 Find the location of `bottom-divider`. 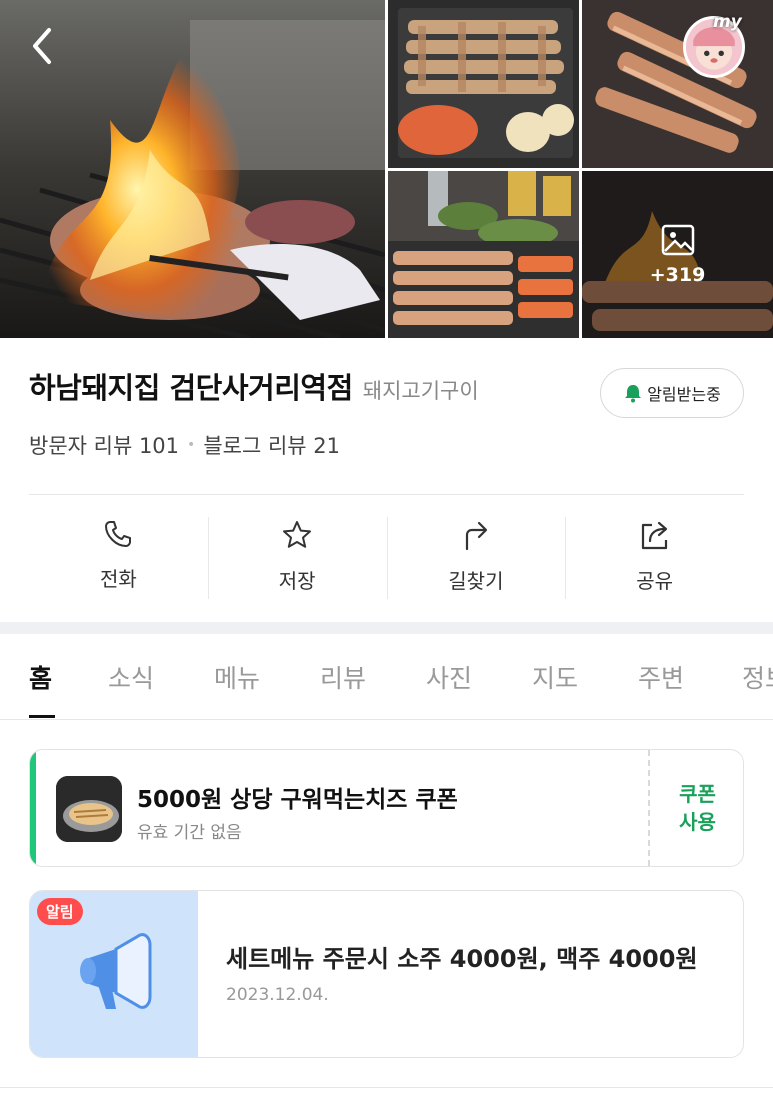

bottom-divider is located at coordinates (386, 1087).